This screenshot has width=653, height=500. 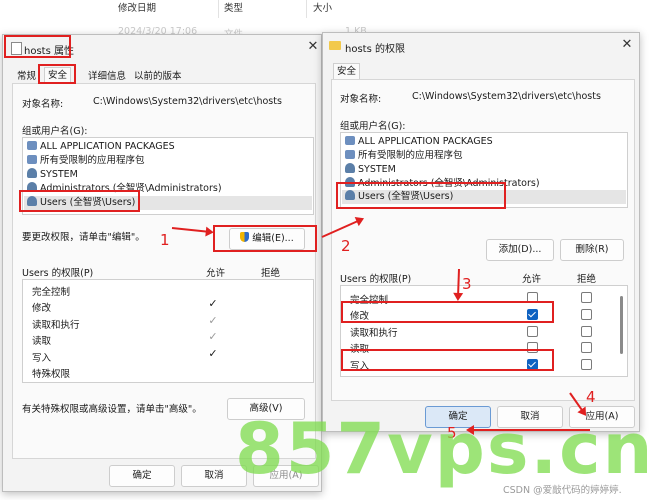 I want to click on folder-icon, so click(x=335, y=45).